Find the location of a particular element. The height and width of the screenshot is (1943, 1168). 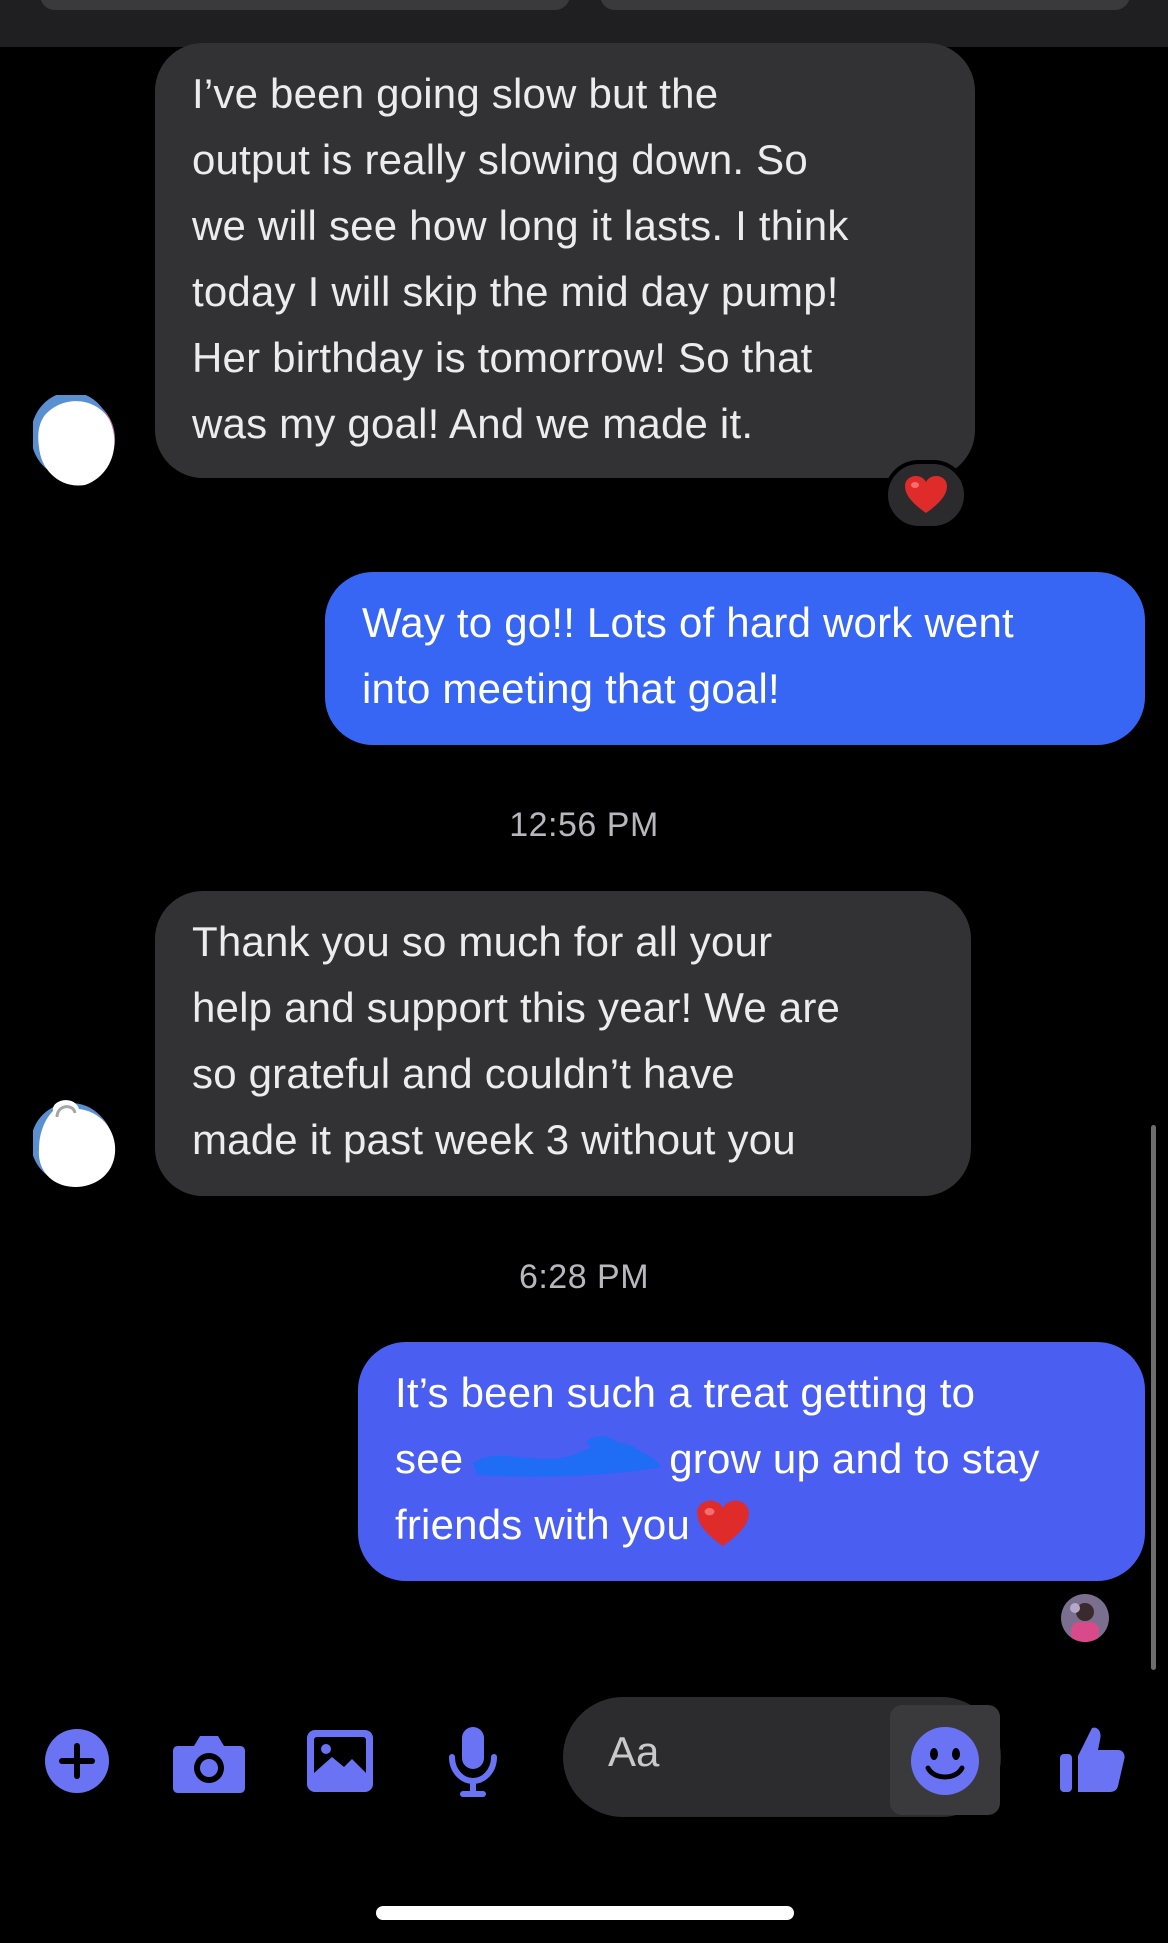

clipped-element-right is located at coordinates (865, 5).